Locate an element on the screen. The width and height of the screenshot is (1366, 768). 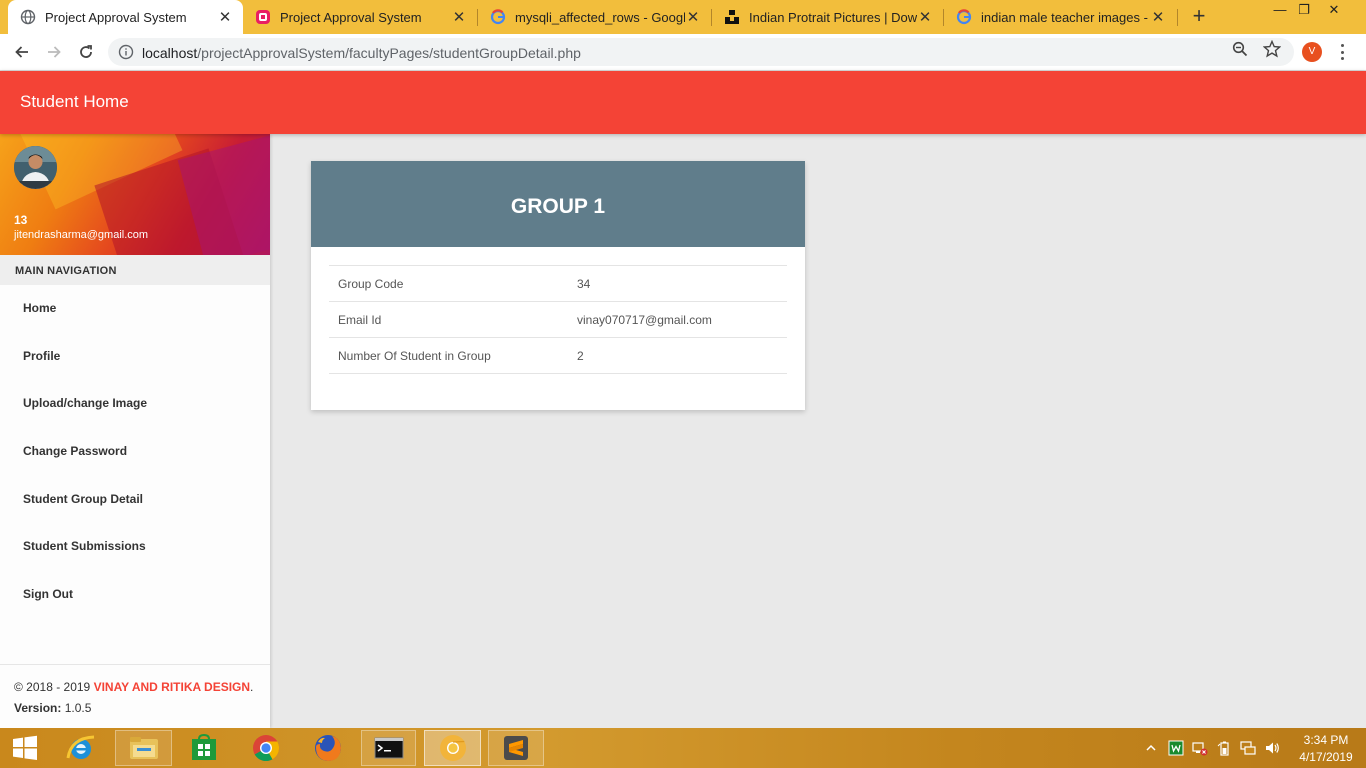
row-label: Number Of Student in Group is located at coordinates (448, 355).